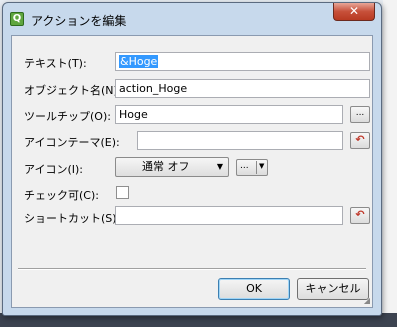 The height and width of the screenshot is (327, 397). I want to click on text-input-value: &Hoge, so click(139, 61).